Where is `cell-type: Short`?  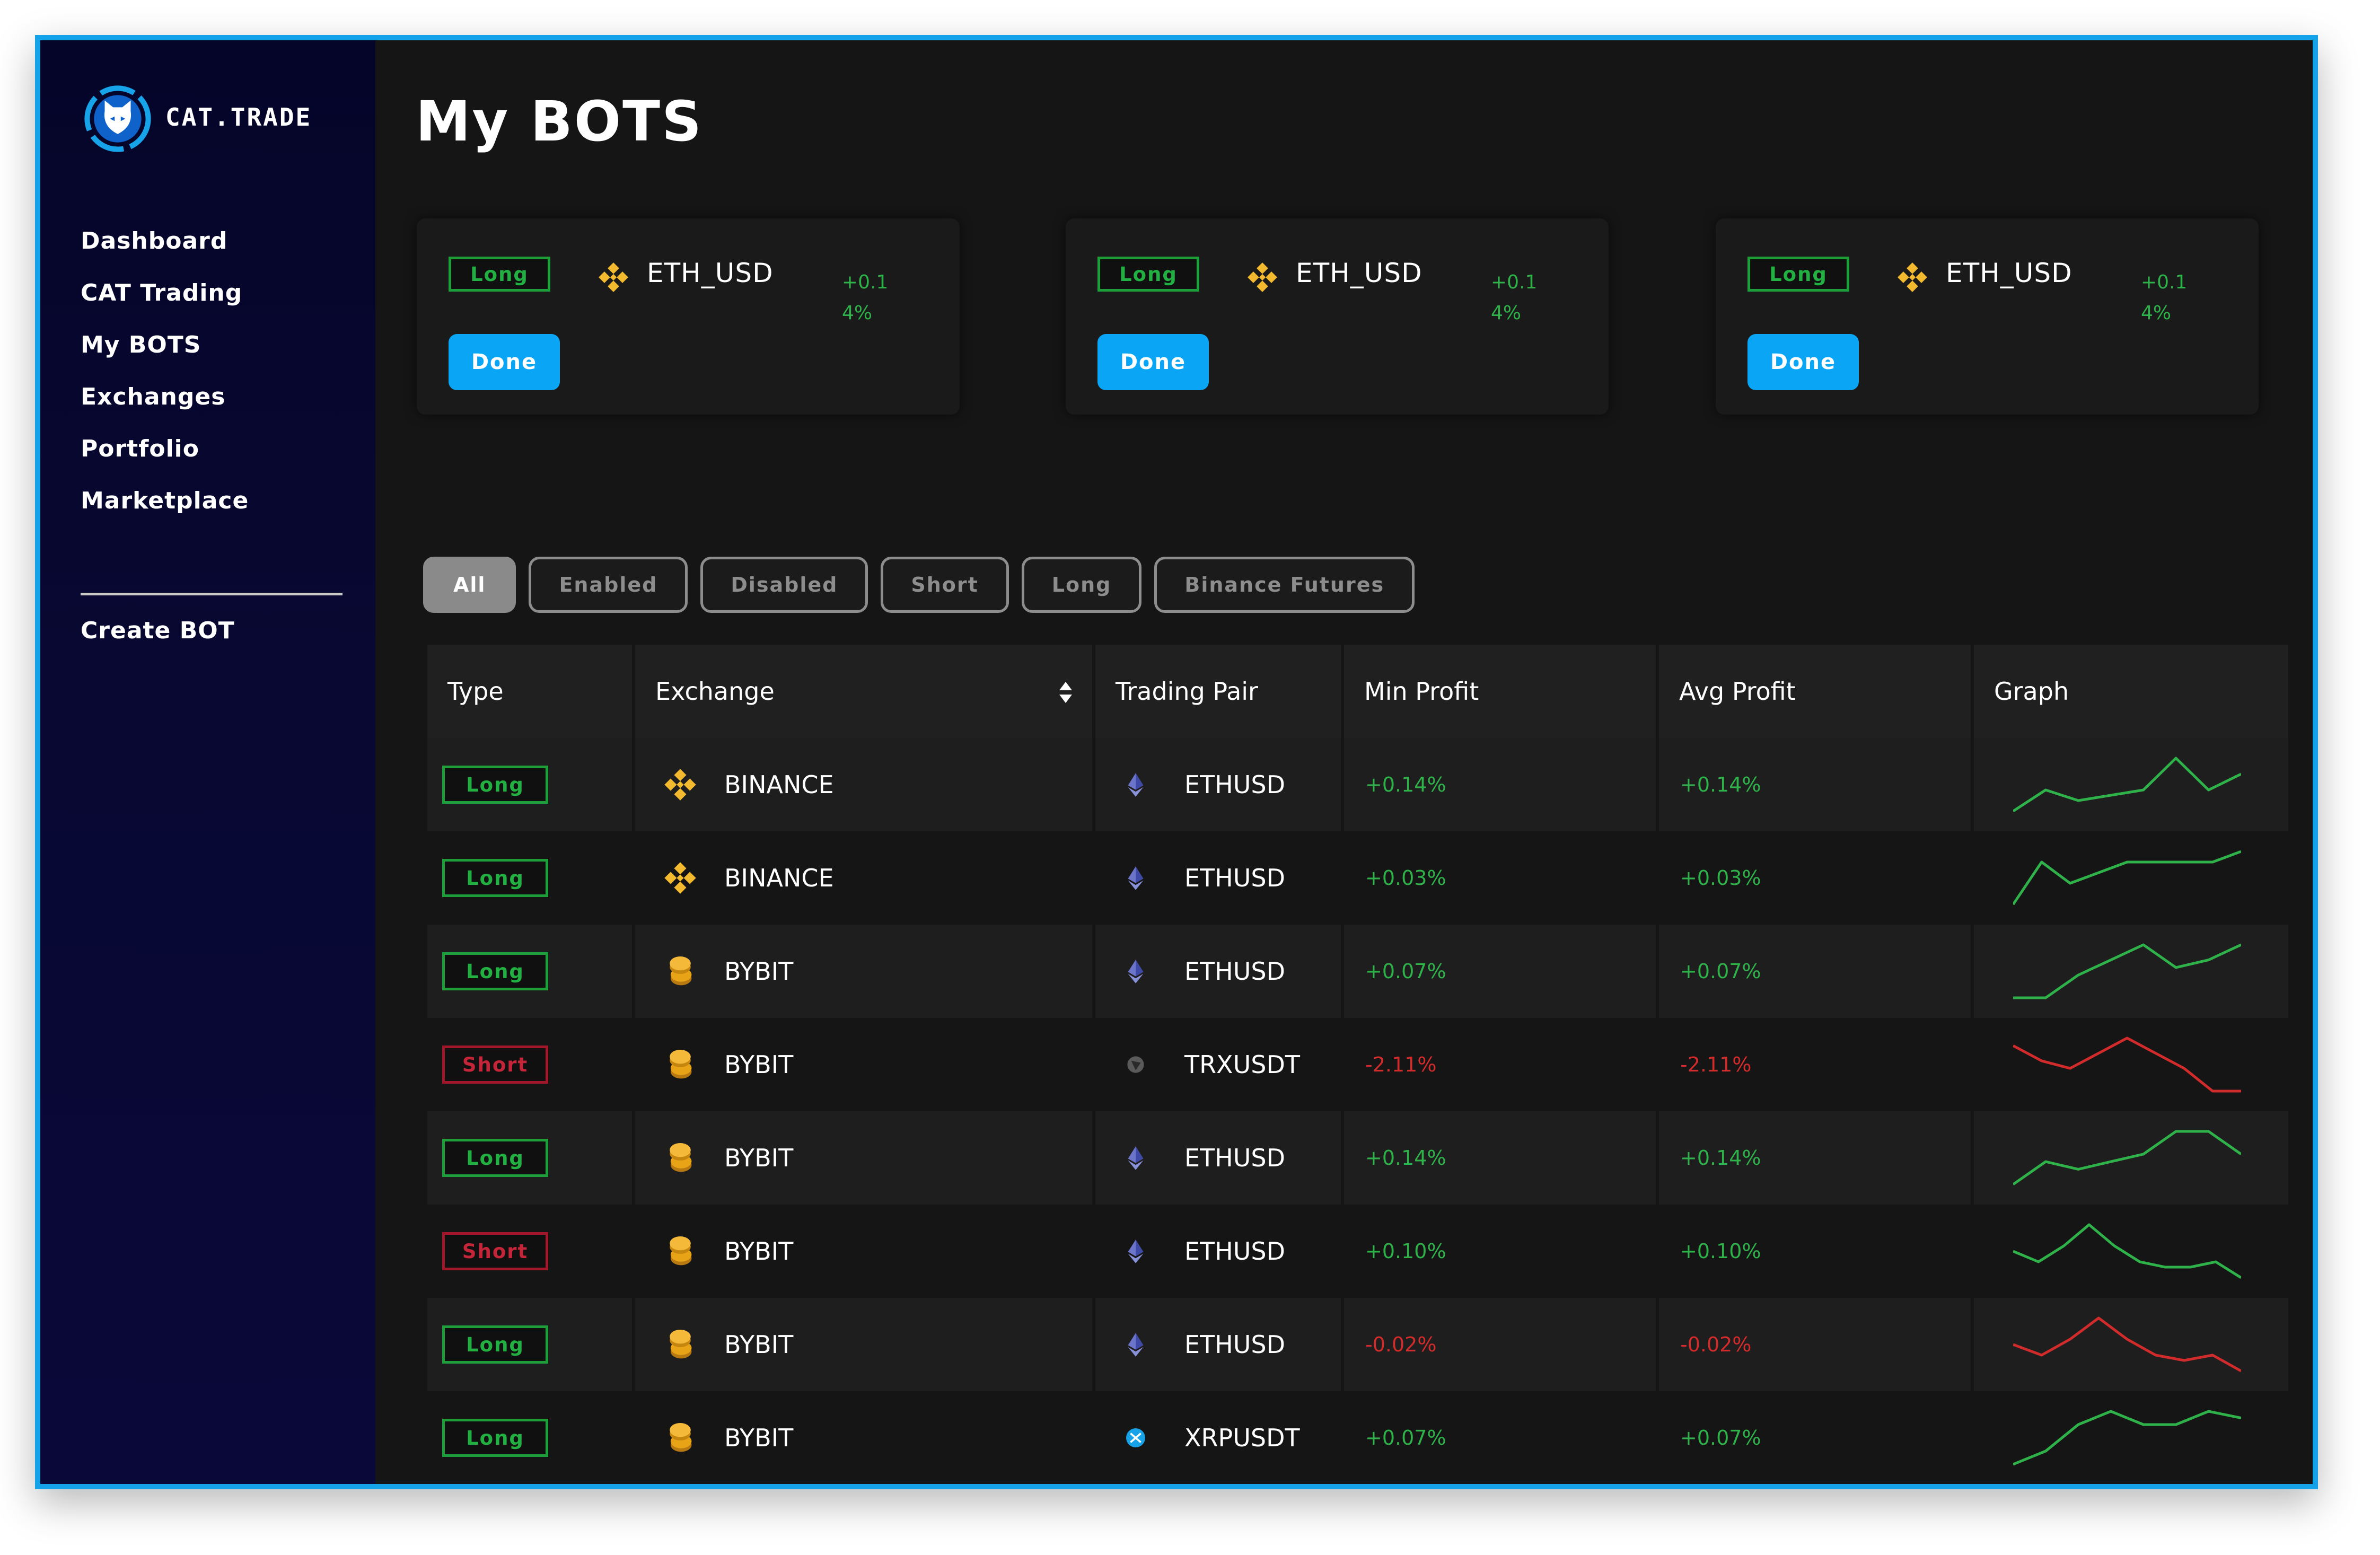 cell-type: Short is located at coordinates (529, 1064).